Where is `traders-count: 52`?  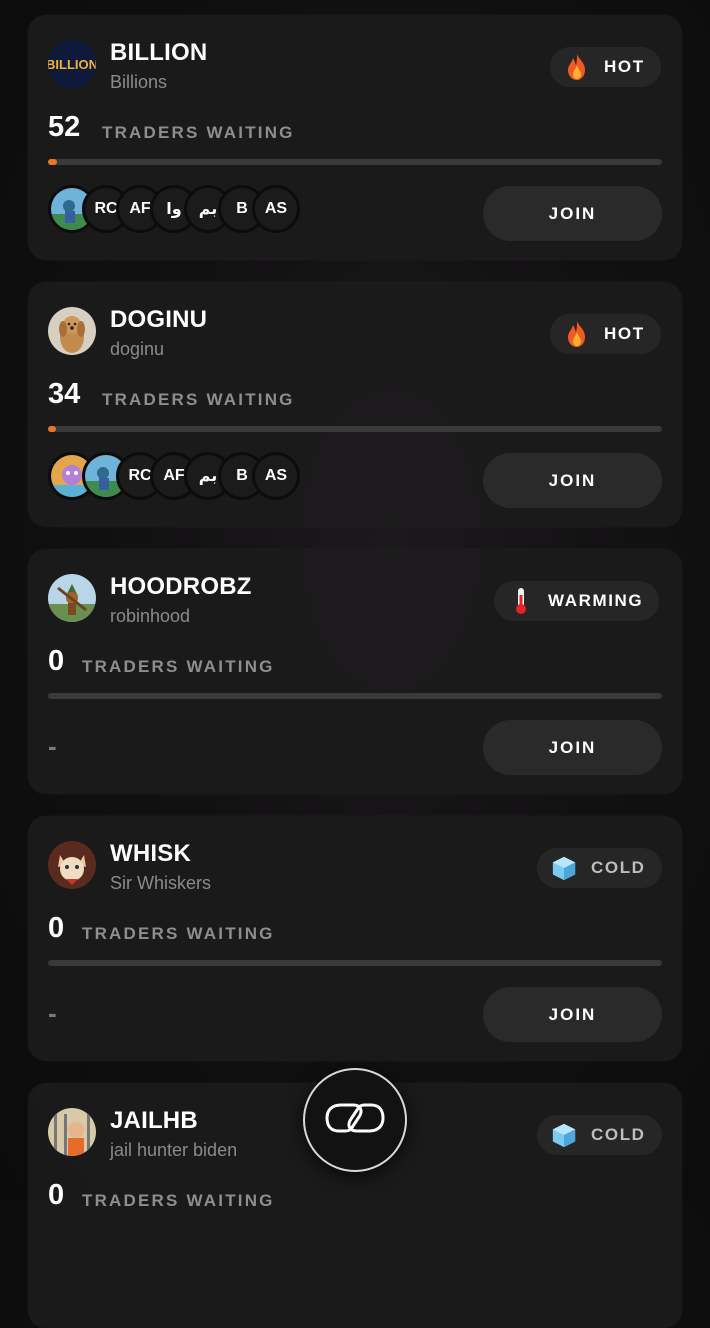
traders-count: 52 is located at coordinates (64, 127).